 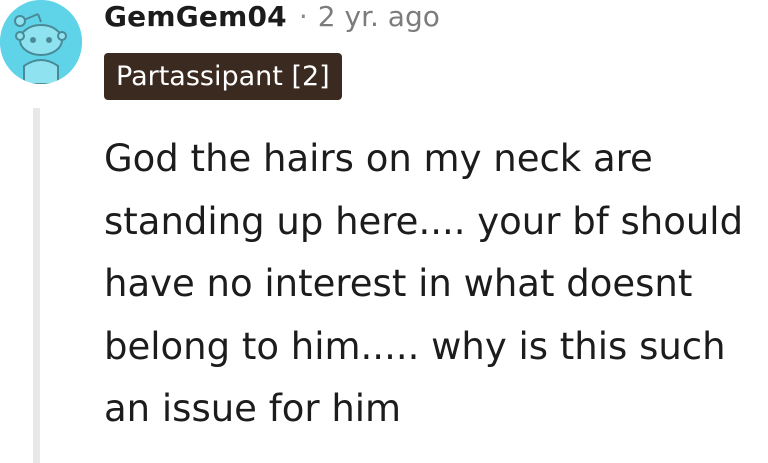 I want to click on comment-header: GemGem04 · 2 yr. ago, so click(x=272, y=17).